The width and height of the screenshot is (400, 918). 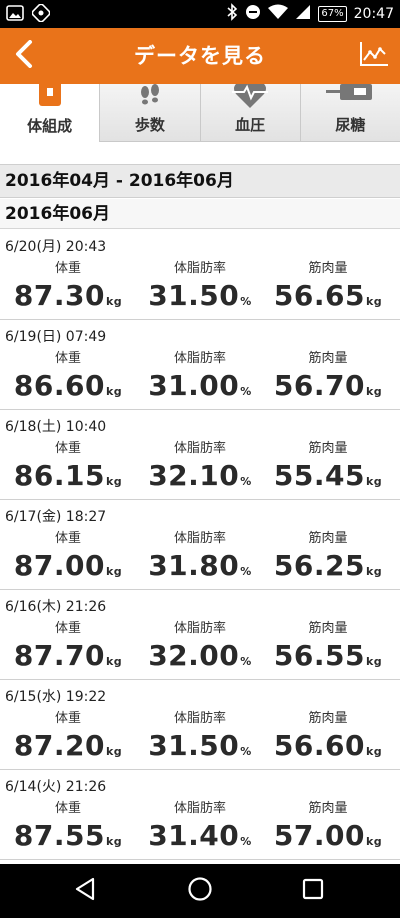 I want to click on muscle-value: 56.55, so click(x=319, y=655).